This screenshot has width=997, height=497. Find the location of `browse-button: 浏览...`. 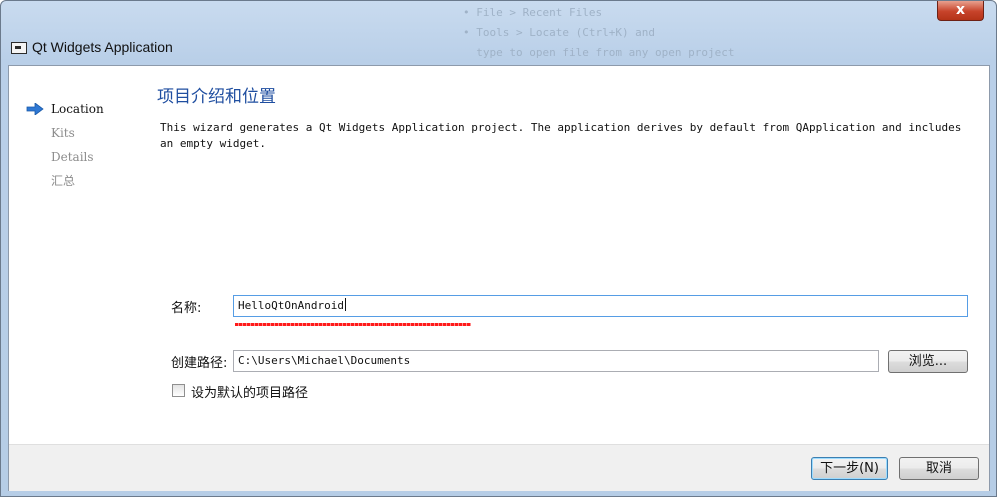

browse-button: 浏览... is located at coordinates (928, 361).